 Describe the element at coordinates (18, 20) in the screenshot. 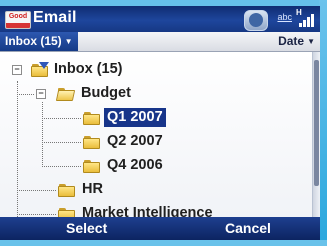

I see `good-app-icon: Good` at that location.